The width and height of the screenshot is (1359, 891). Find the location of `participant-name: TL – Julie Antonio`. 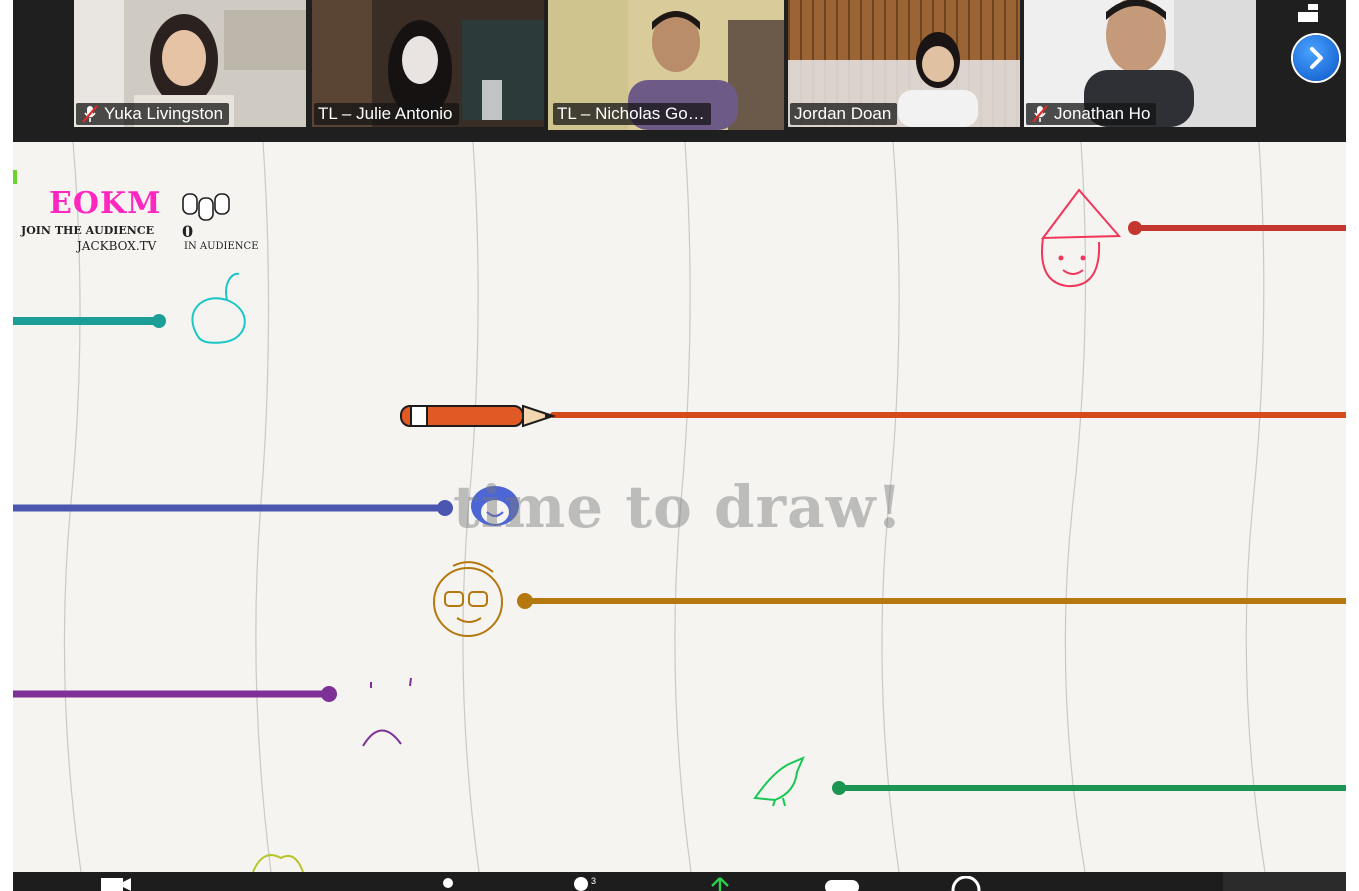

participant-name: TL – Julie Antonio is located at coordinates (385, 113).